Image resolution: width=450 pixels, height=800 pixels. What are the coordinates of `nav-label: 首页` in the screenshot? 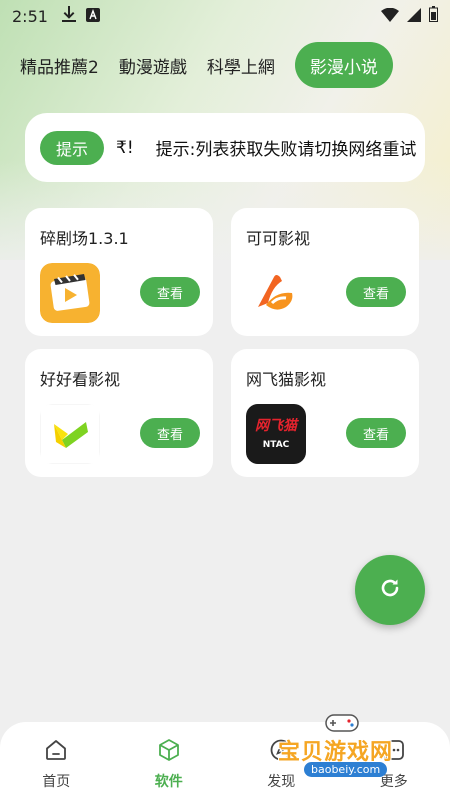 It's located at (56, 782).